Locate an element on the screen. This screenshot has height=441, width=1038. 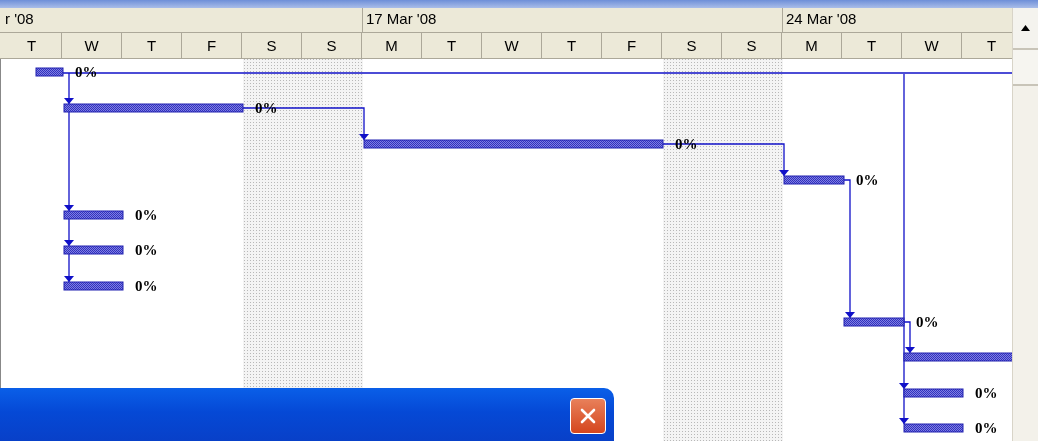
up-arrow-icon is located at coordinates (1025, 28).